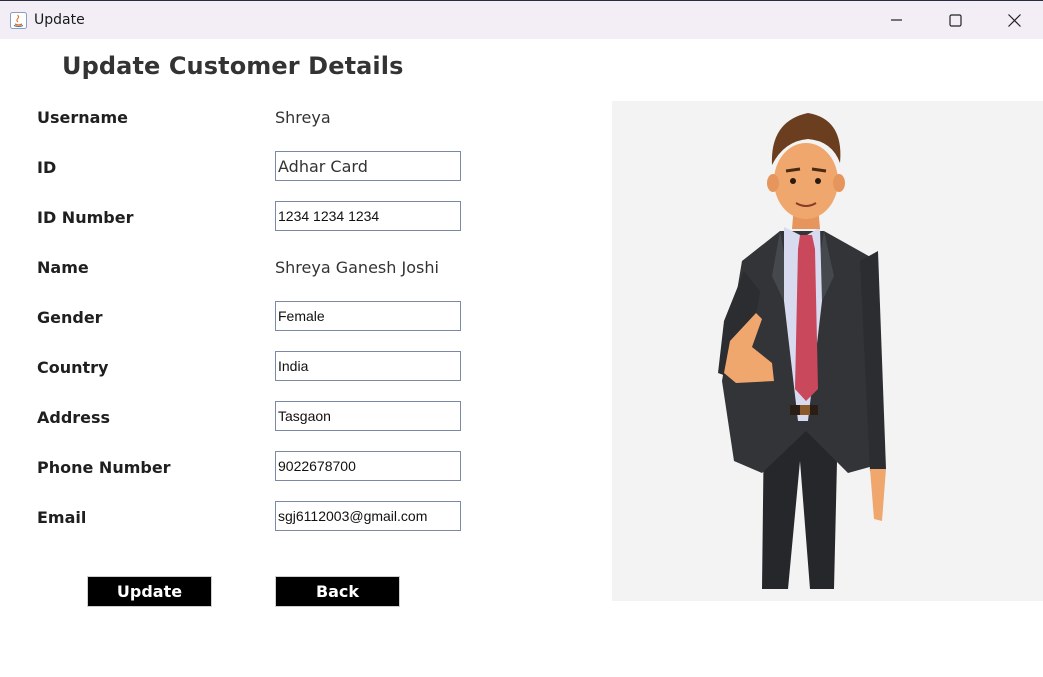  Describe the element at coordinates (368, 366) in the screenshot. I see `country-input` at that location.